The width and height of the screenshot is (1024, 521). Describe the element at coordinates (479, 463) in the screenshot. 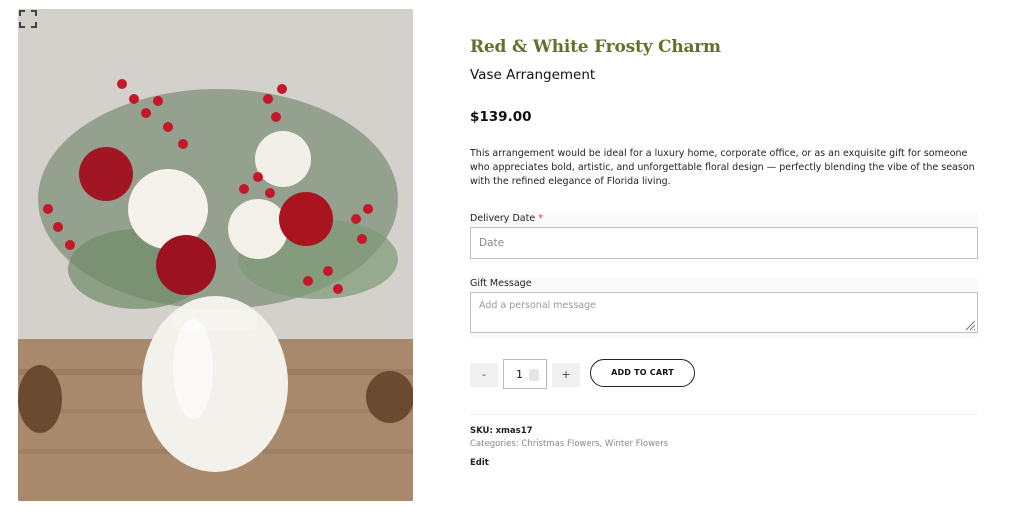

I see `edit-link: Edit` at that location.